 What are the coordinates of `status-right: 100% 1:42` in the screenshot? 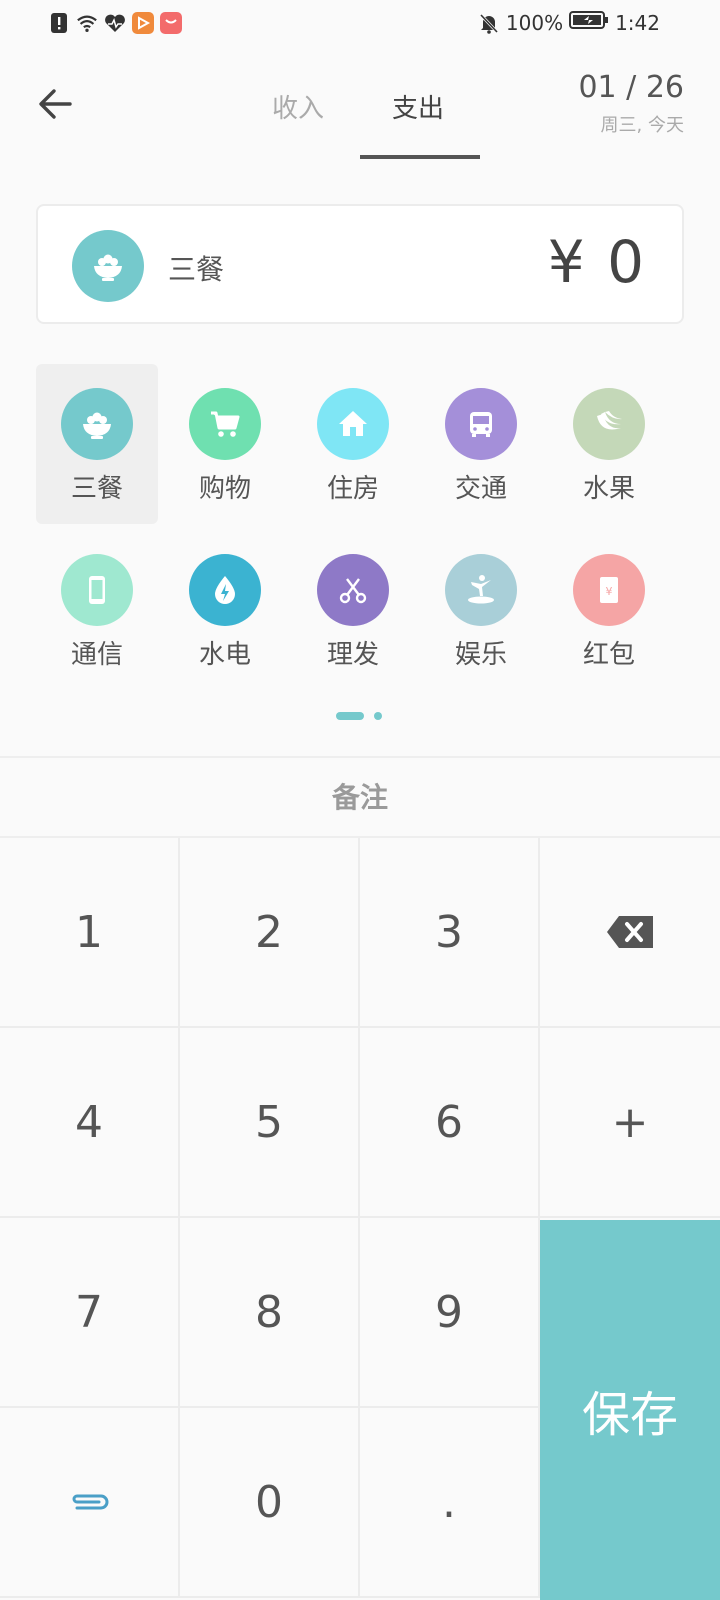 It's located at (569, 22).